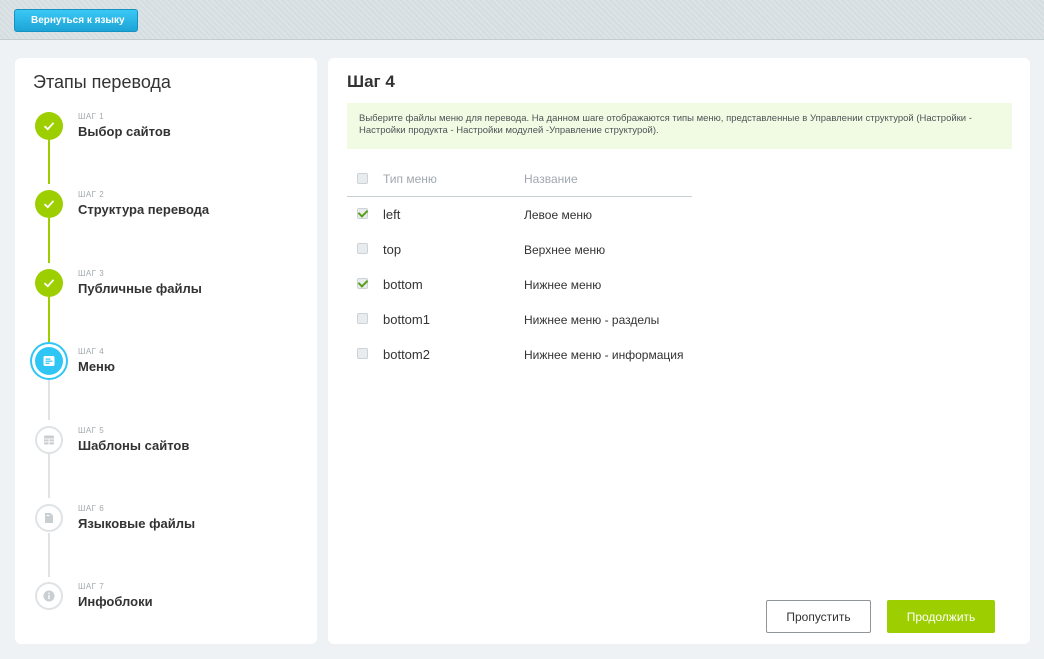 The height and width of the screenshot is (659, 1044). I want to click on step-number: ШАГ 5, so click(91, 430).